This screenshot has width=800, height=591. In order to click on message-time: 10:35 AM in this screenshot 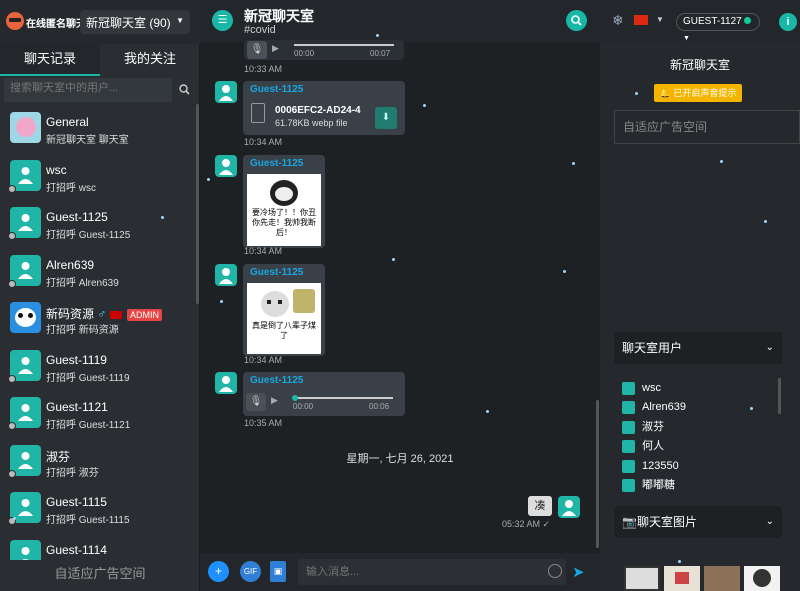, I will do `click(263, 423)`.